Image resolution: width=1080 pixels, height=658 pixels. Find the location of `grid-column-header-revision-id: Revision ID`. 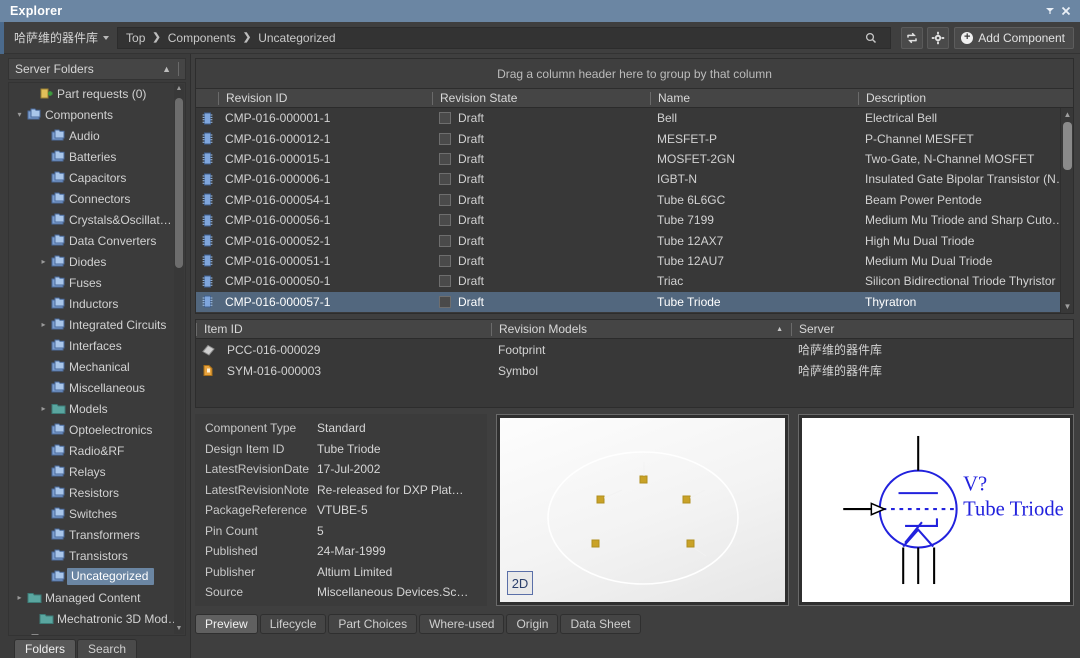

grid-column-header-revision-id: Revision ID is located at coordinates (325, 98).